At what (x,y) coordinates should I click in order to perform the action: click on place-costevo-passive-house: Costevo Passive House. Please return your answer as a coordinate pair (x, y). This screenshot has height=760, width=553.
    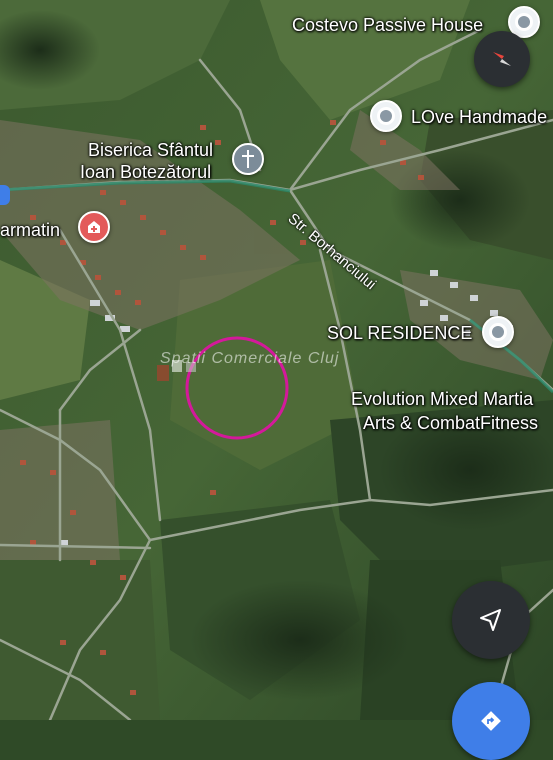
    Looking at the image, I should click on (387, 25).